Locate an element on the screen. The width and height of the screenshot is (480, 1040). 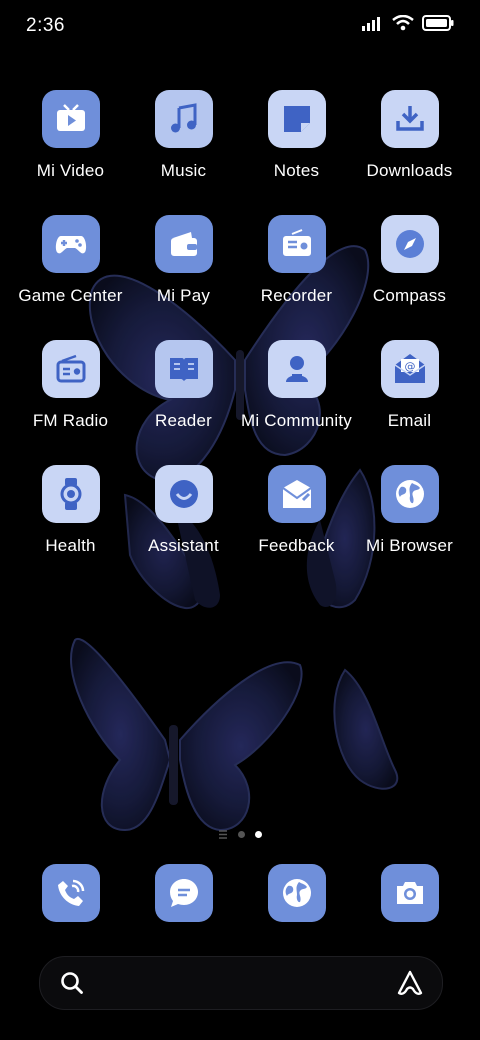
app-health: Health is located at coordinates (70, 520).